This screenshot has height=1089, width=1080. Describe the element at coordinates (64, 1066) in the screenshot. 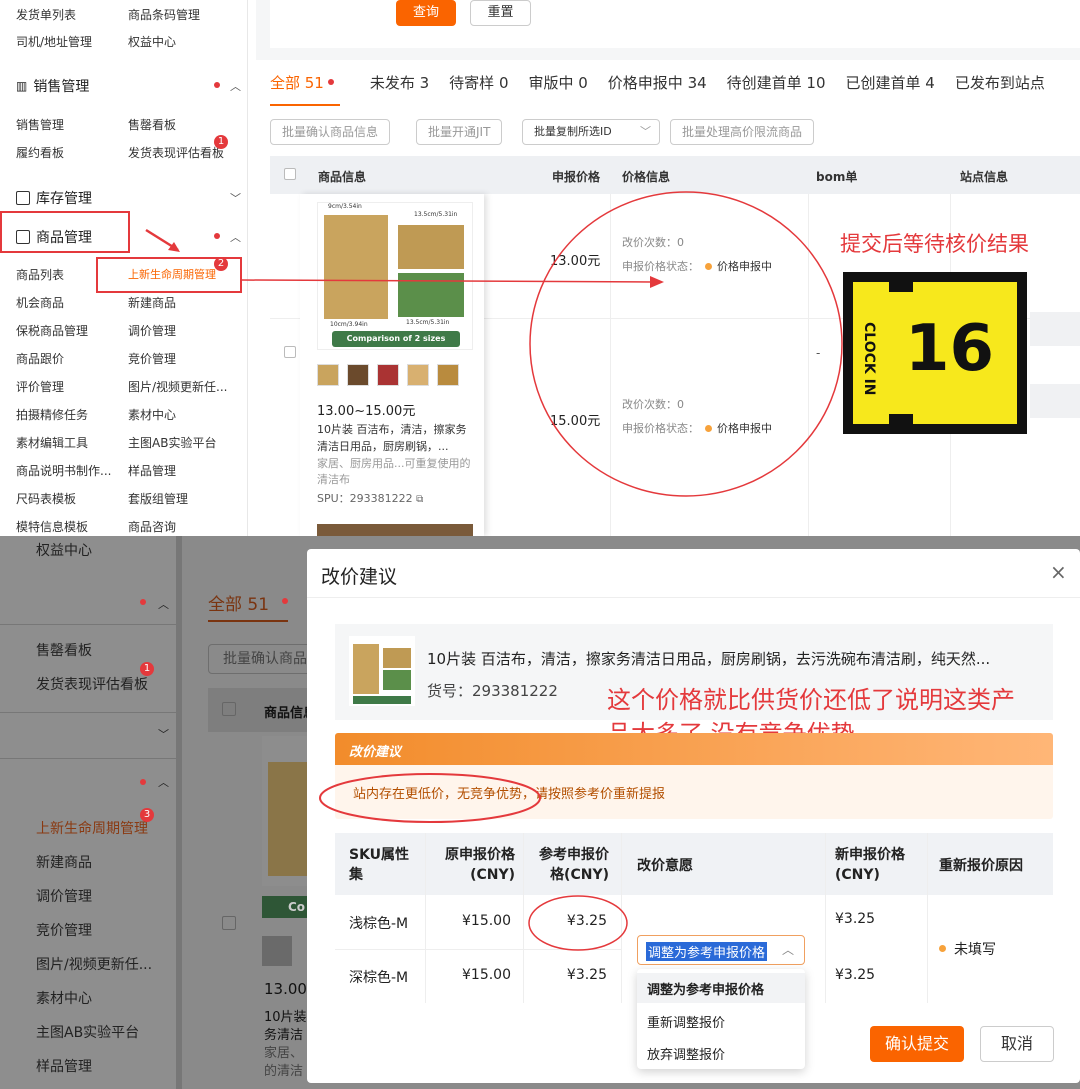

I see `sidebar-link: 样品管理` at that location.